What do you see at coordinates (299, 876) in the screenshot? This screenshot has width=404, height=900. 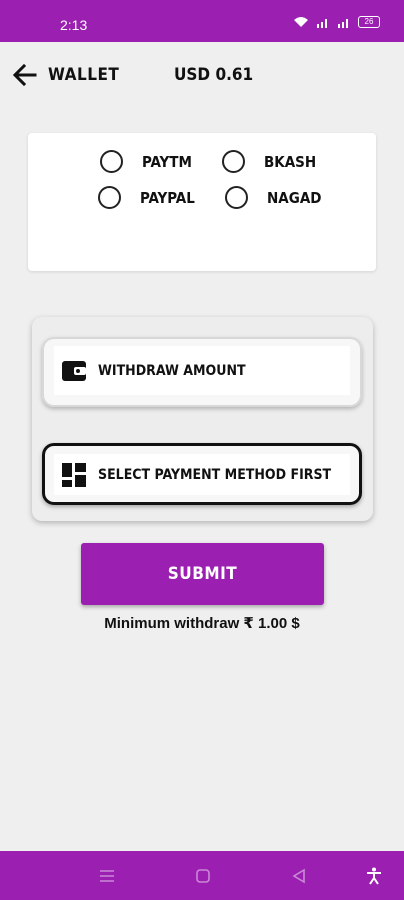 I see `back-triangle-icon` at bounding box center [299, 876].